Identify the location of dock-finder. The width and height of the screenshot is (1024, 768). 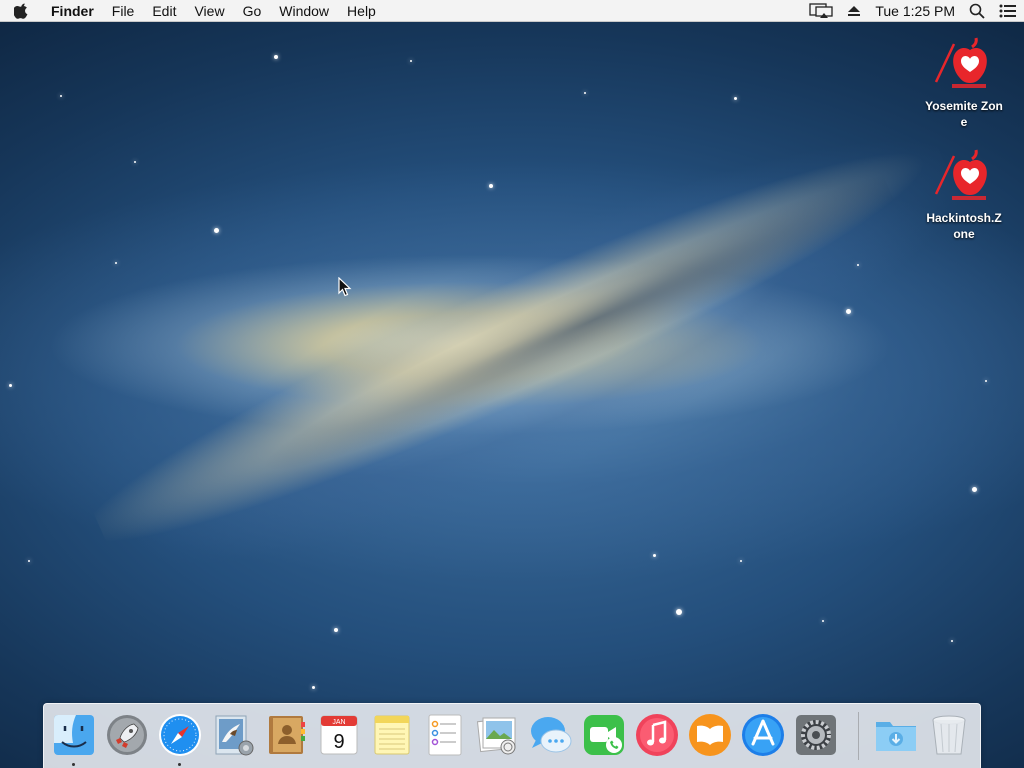
(74, 735).